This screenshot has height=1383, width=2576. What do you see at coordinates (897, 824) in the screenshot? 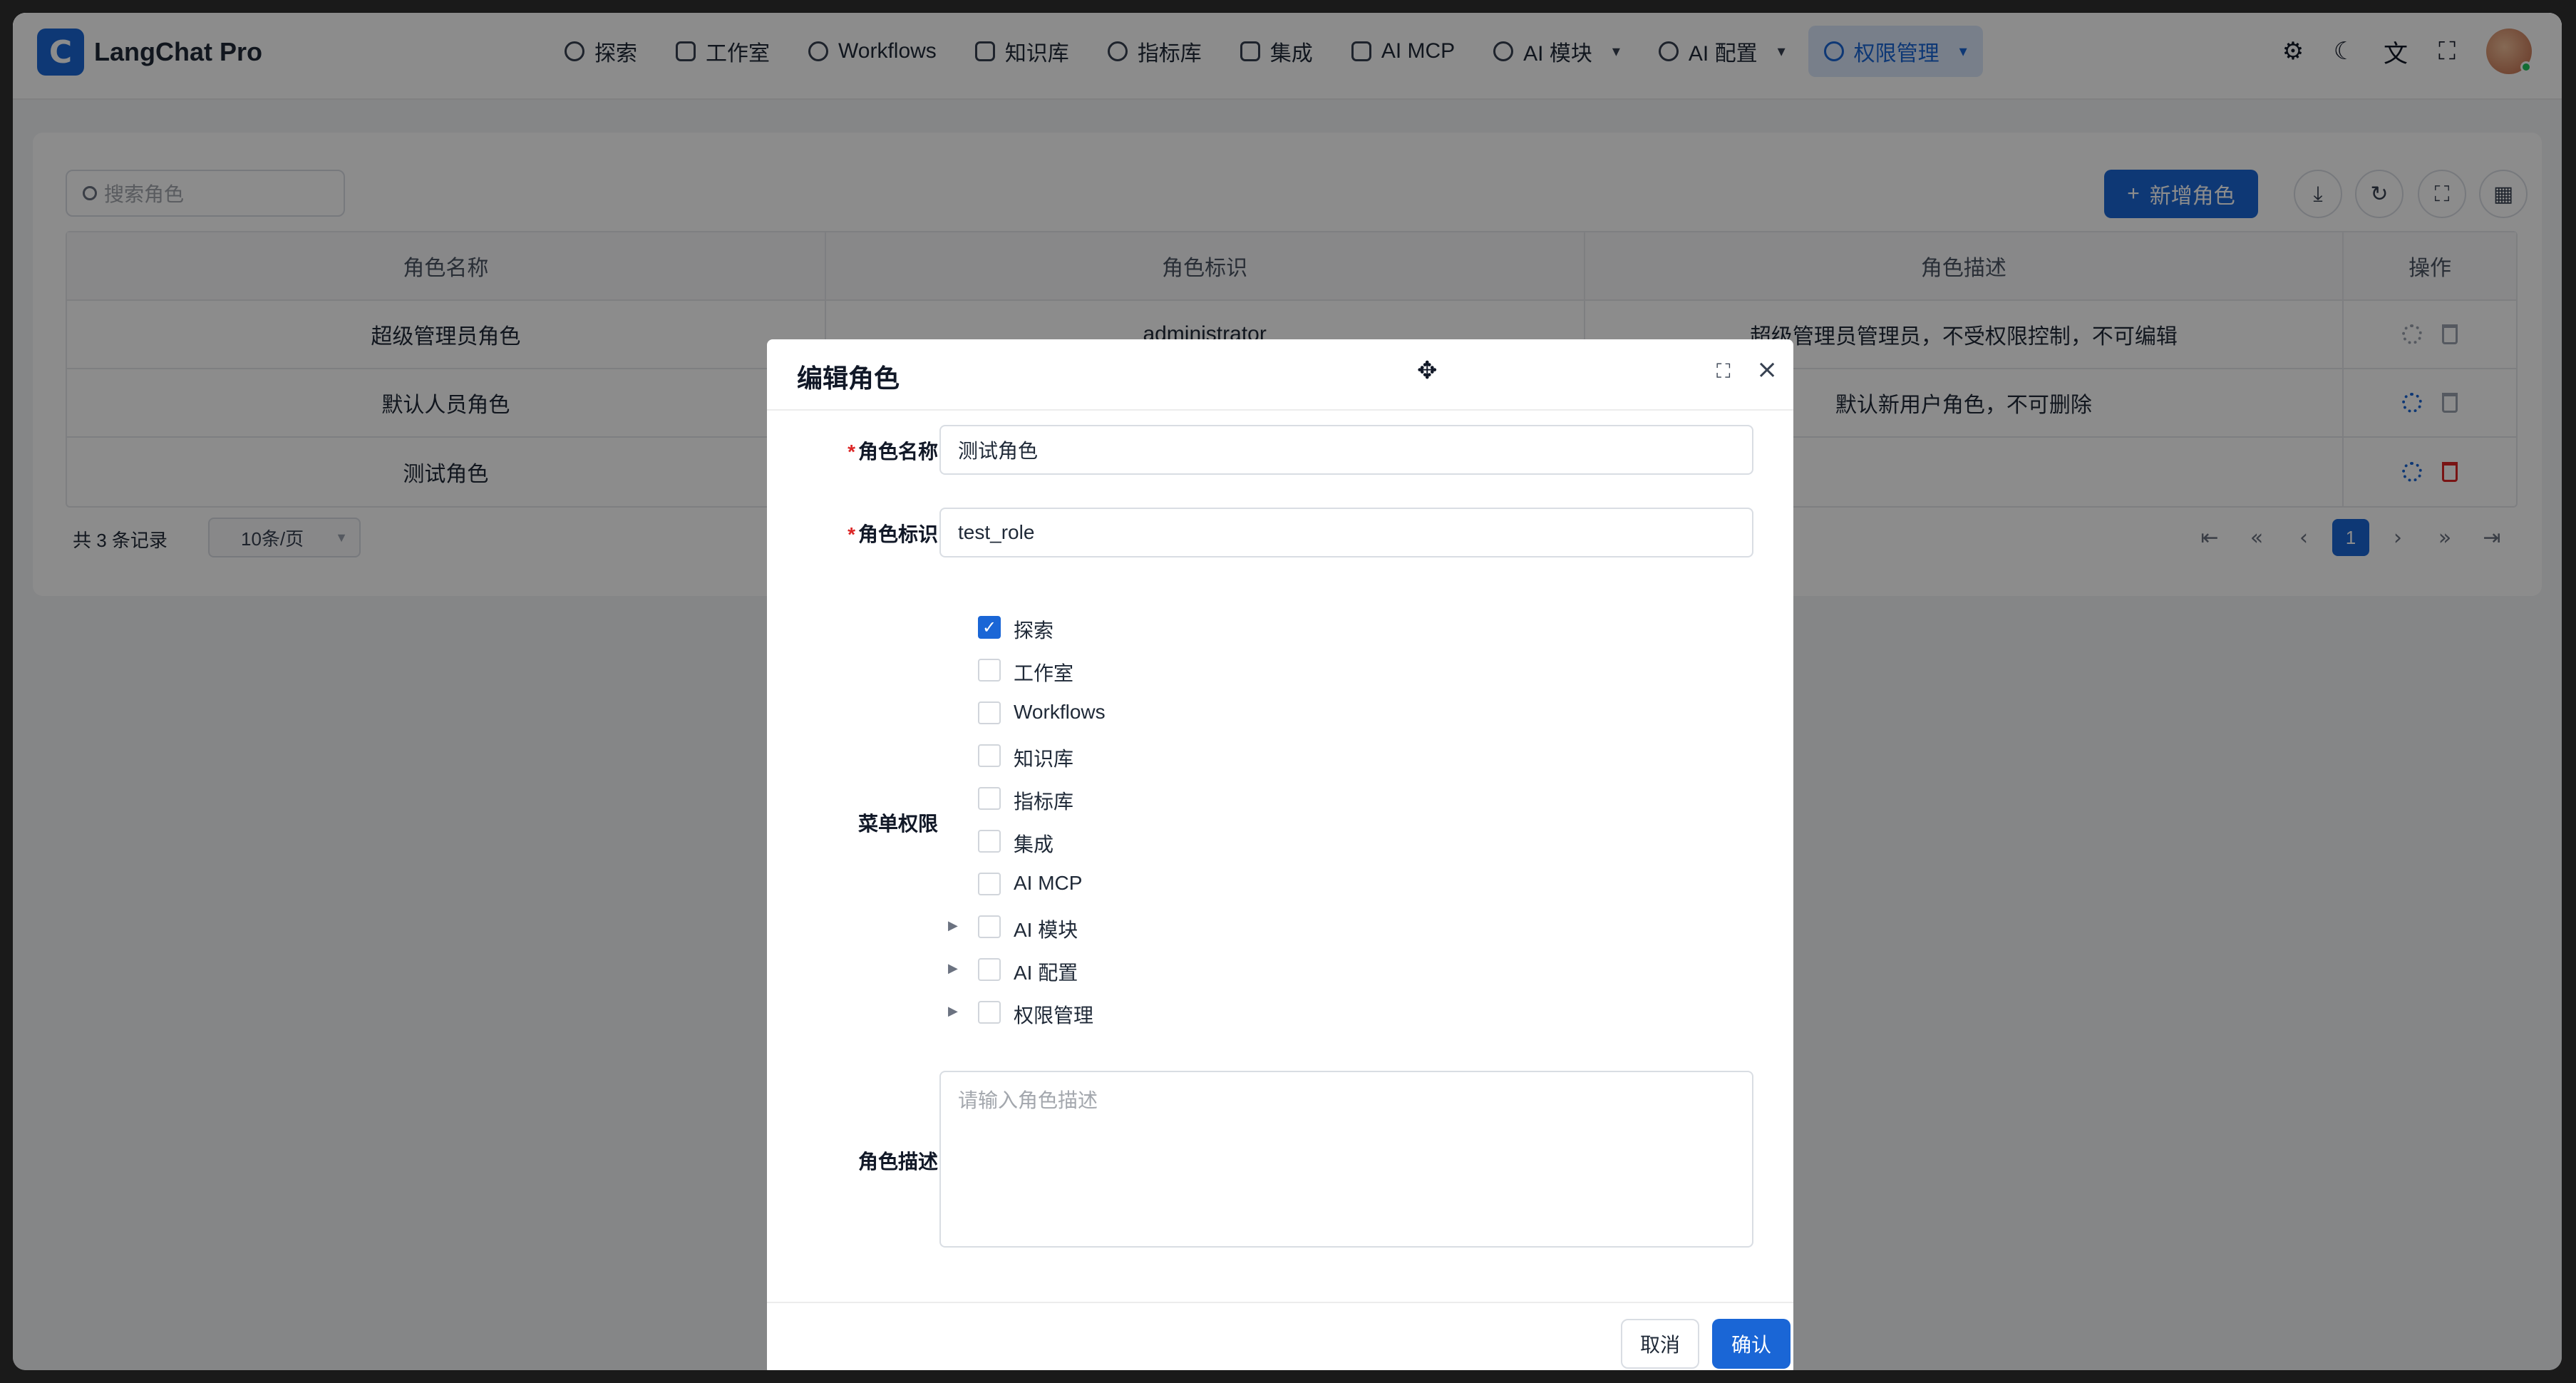
I see `menu-permission-label: 菜单权限` at bounding box center [897, 824].